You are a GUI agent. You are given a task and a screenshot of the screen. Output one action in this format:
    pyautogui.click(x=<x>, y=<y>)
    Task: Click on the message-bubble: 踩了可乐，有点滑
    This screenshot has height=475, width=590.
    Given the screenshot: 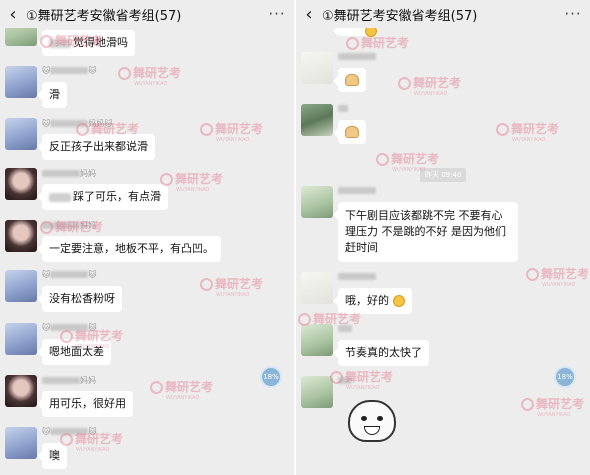 What is the action you would take?
    pyautogui.click(x=102, y=197)
    